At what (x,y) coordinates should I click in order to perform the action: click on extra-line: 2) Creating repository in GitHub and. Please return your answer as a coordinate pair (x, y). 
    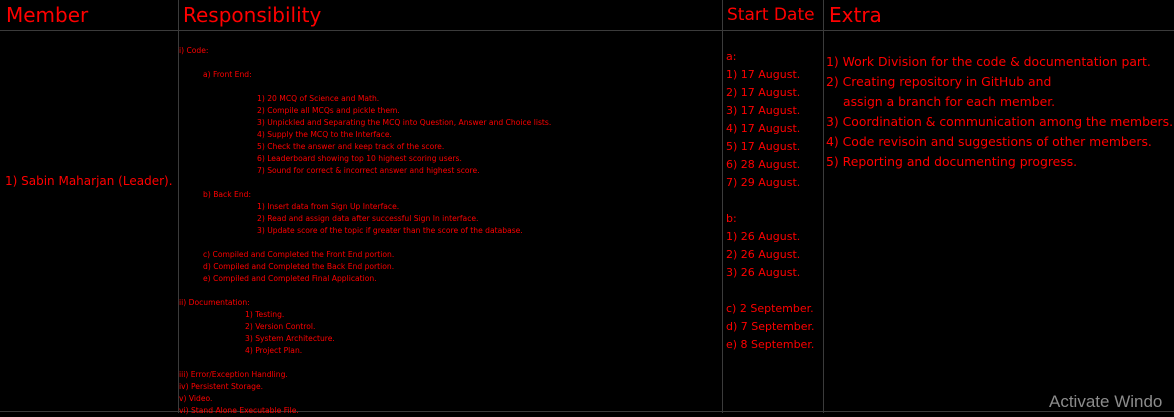
    Looking at the image, I should click on (939, 81).